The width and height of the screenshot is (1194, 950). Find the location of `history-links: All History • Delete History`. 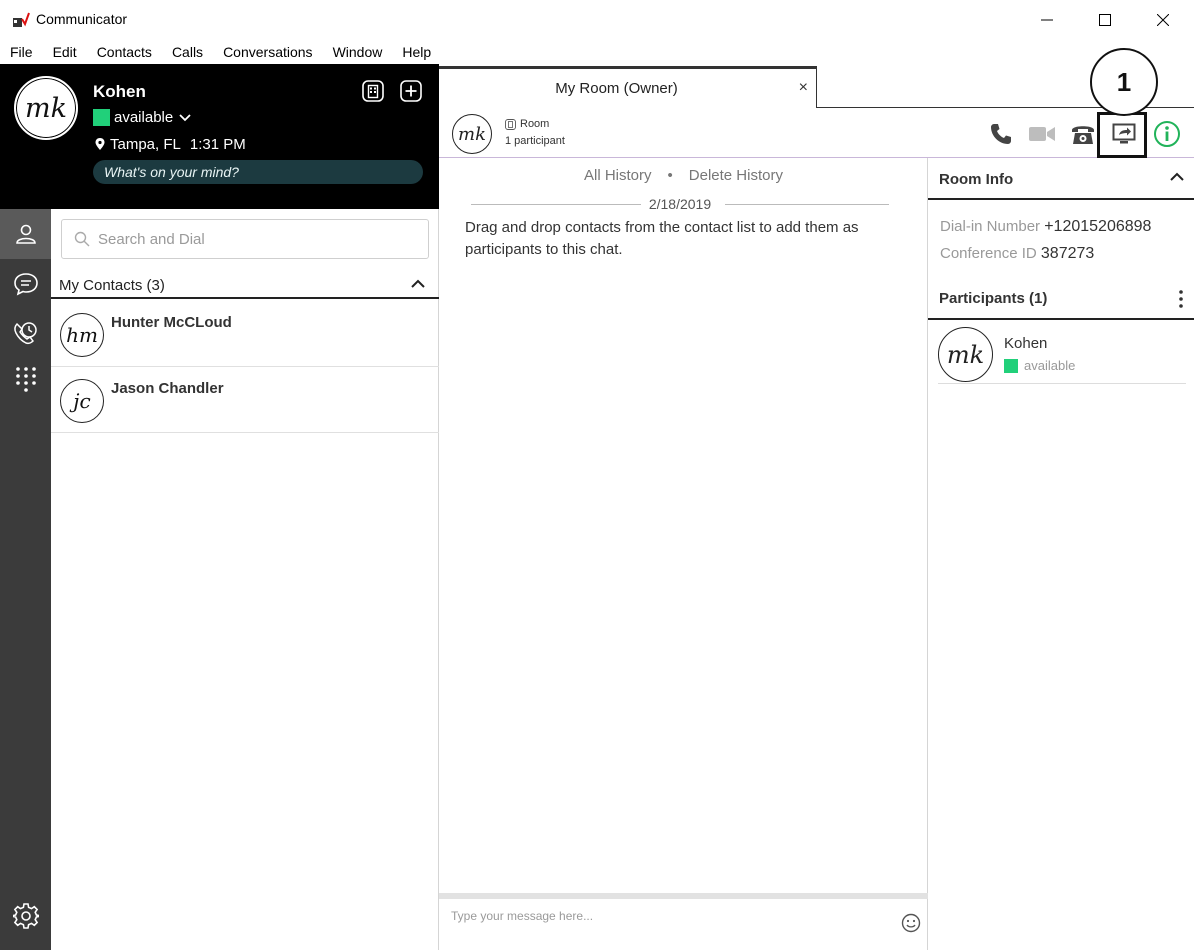

history-links: All History • Delete History is located at coordinates (683, 175).